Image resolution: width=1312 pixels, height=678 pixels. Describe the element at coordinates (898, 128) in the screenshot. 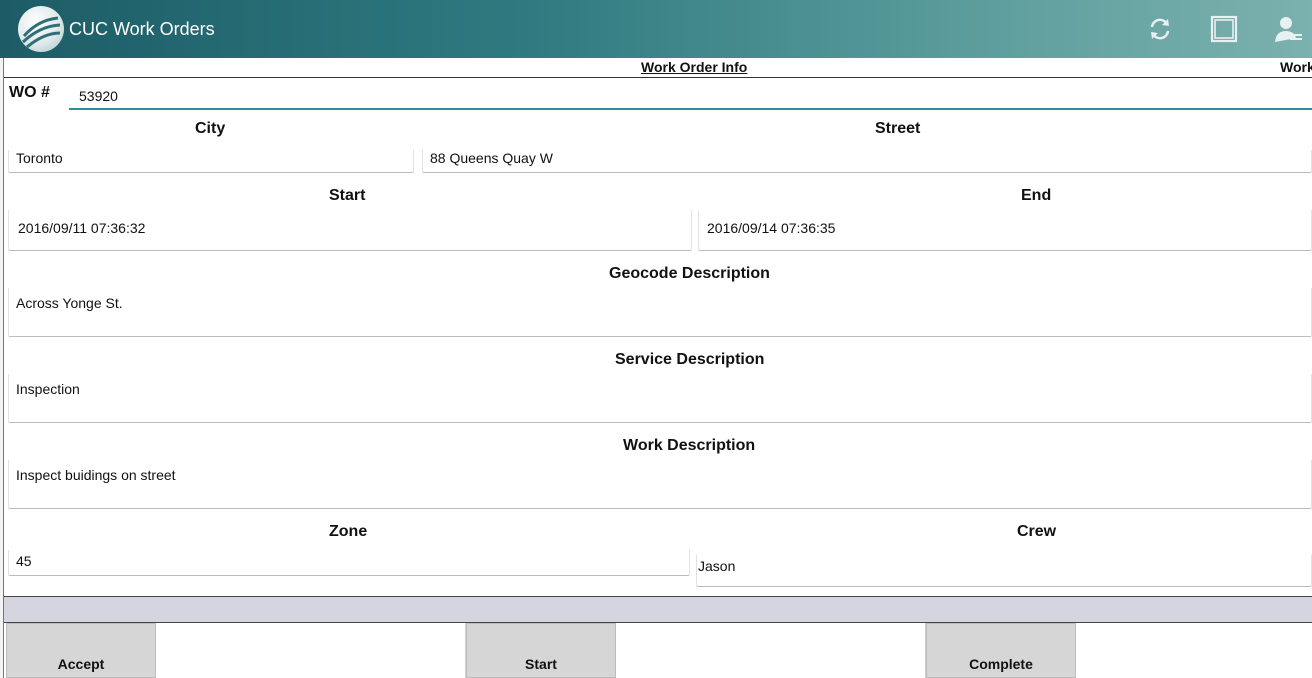

I see `street-label: Street` at that location.